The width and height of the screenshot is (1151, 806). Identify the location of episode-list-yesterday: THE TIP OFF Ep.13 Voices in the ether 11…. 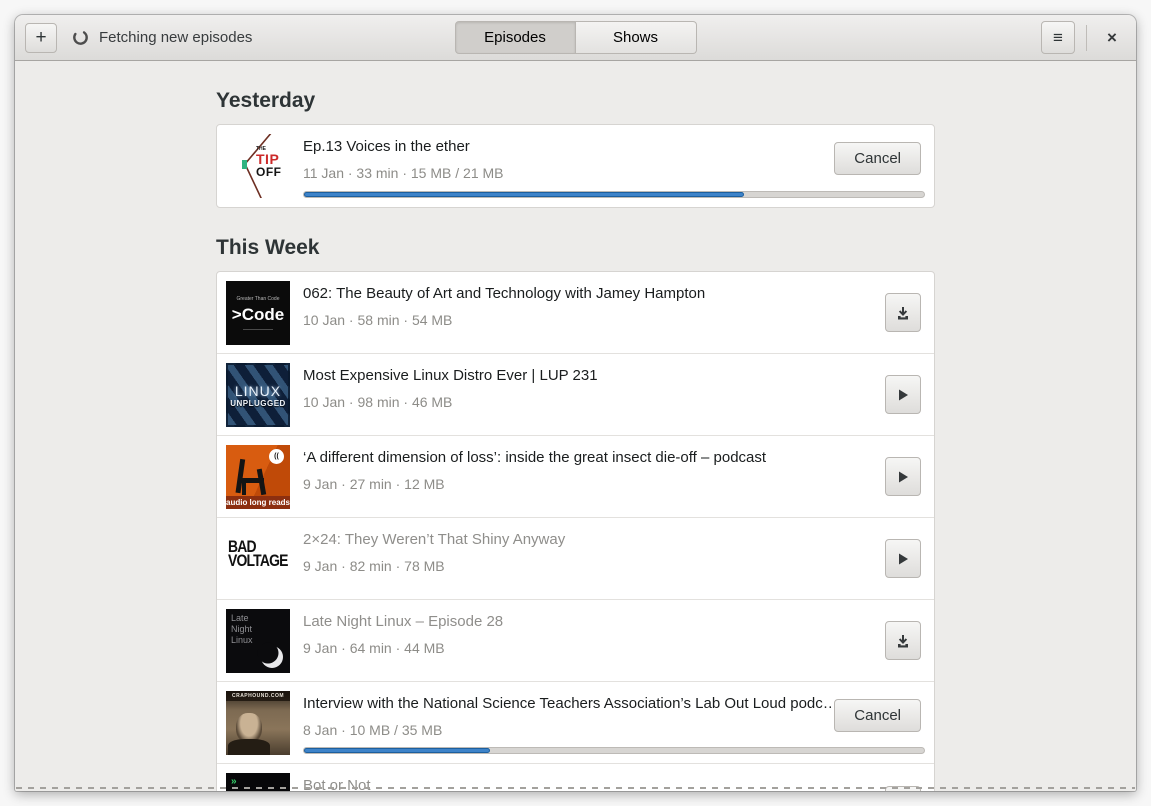
(575, 166).